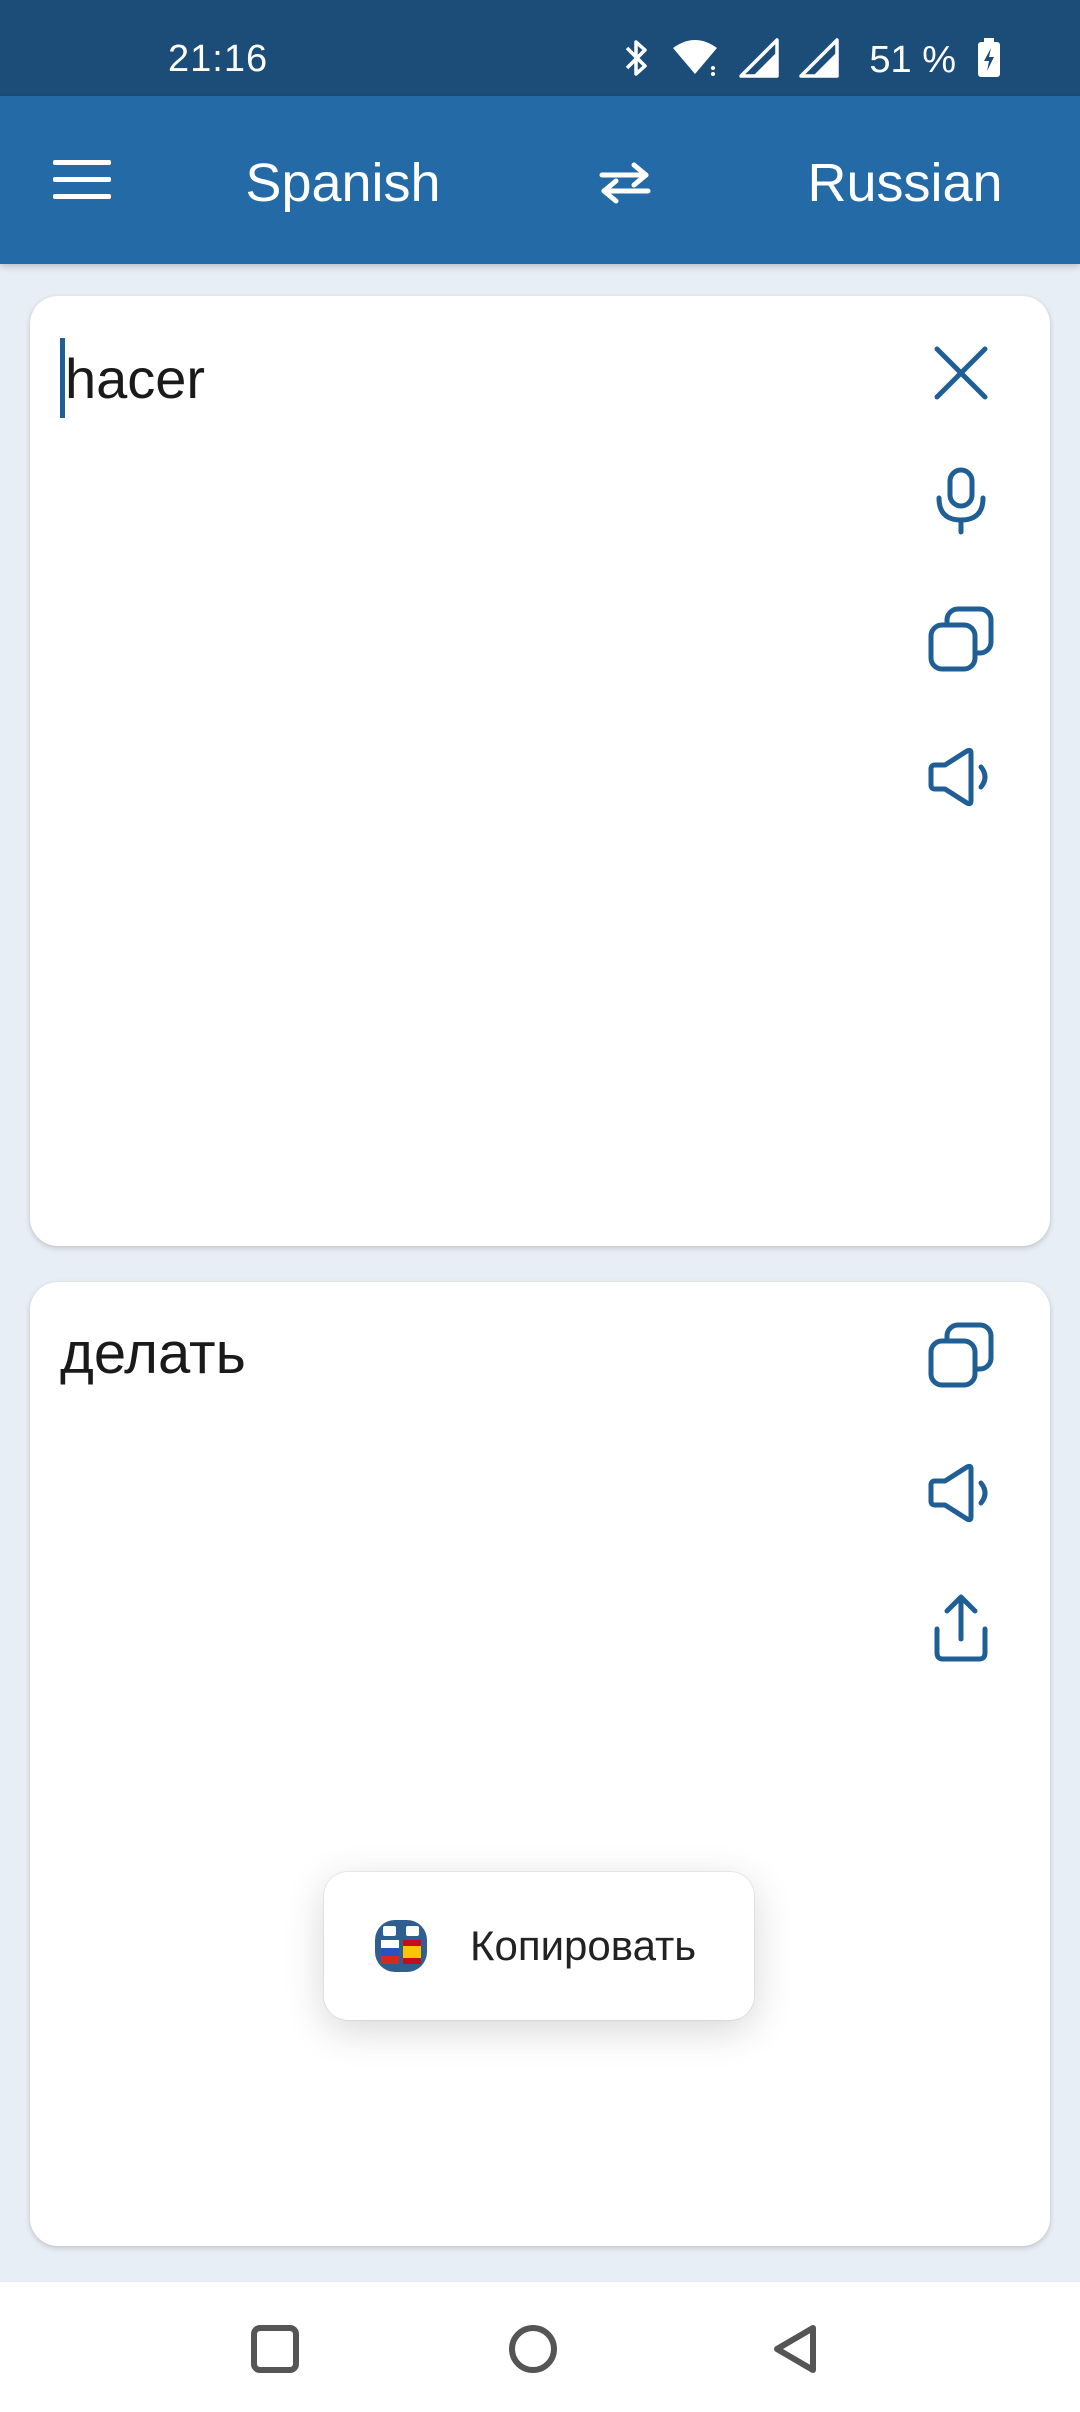 The width and height of the screenshot is (1080, 2412). I want to click on recents-button, so click(275, 2351).